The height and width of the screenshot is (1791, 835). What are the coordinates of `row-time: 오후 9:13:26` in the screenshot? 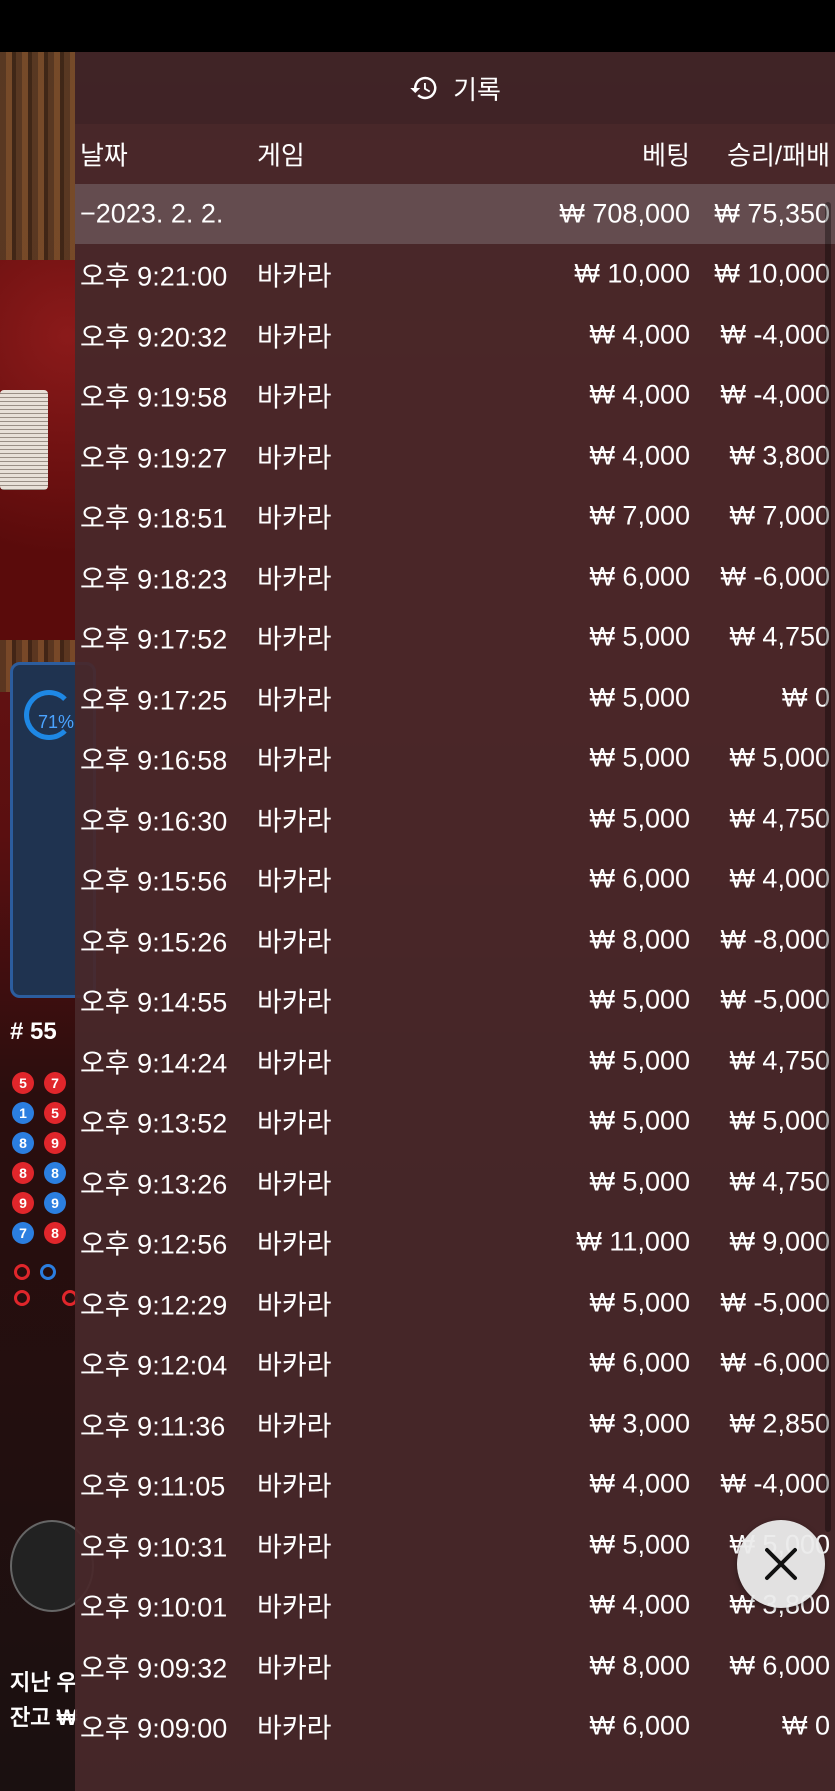 It's located at (154, 1184).